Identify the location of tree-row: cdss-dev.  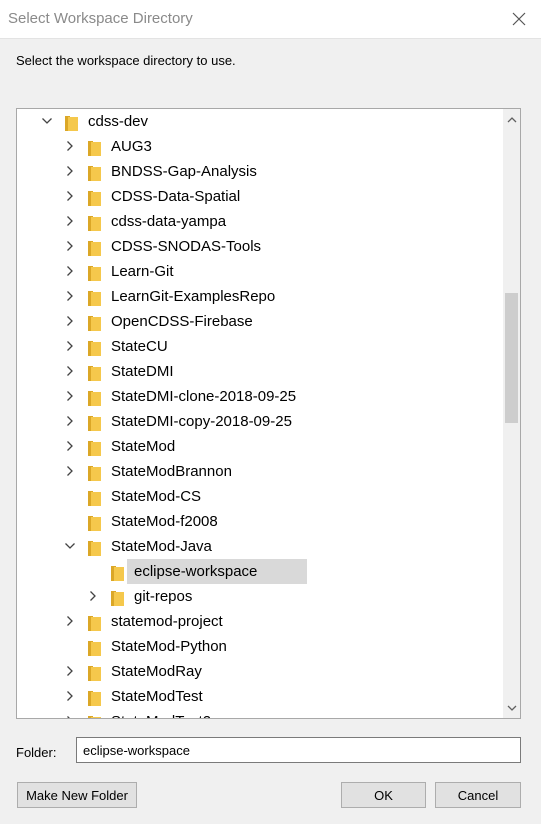
(260, 121).